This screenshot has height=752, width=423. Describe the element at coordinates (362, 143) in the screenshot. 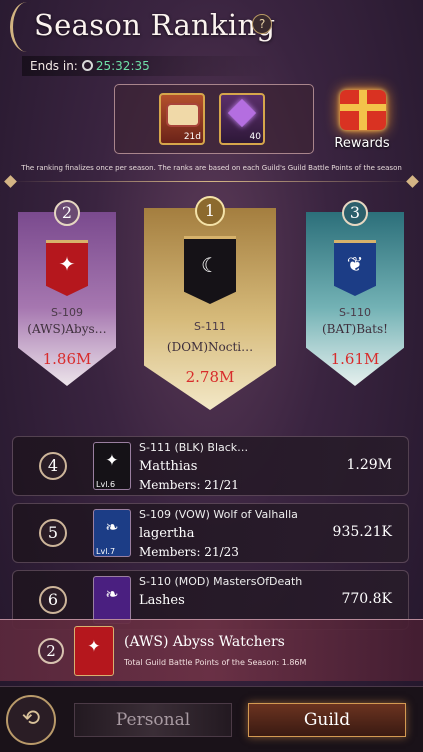

I see `rewards-label: Rewards` at that location.